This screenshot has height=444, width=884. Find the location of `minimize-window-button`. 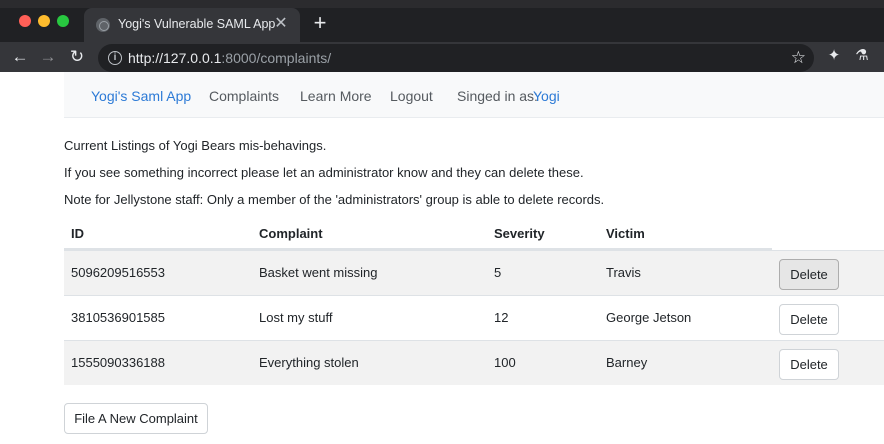

minimize-window-button is located at coordinates (44, 21).